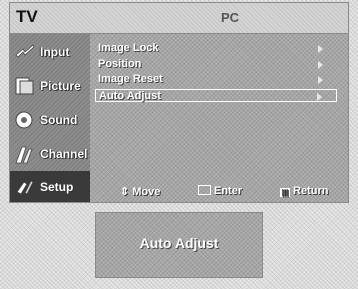 Image resolution: width=358 pixels, height=289 pixels. What do you see at coordinates (228, 191) in the screenshot?
I see `enter-label: Enter` at bounding box center [228, 191].